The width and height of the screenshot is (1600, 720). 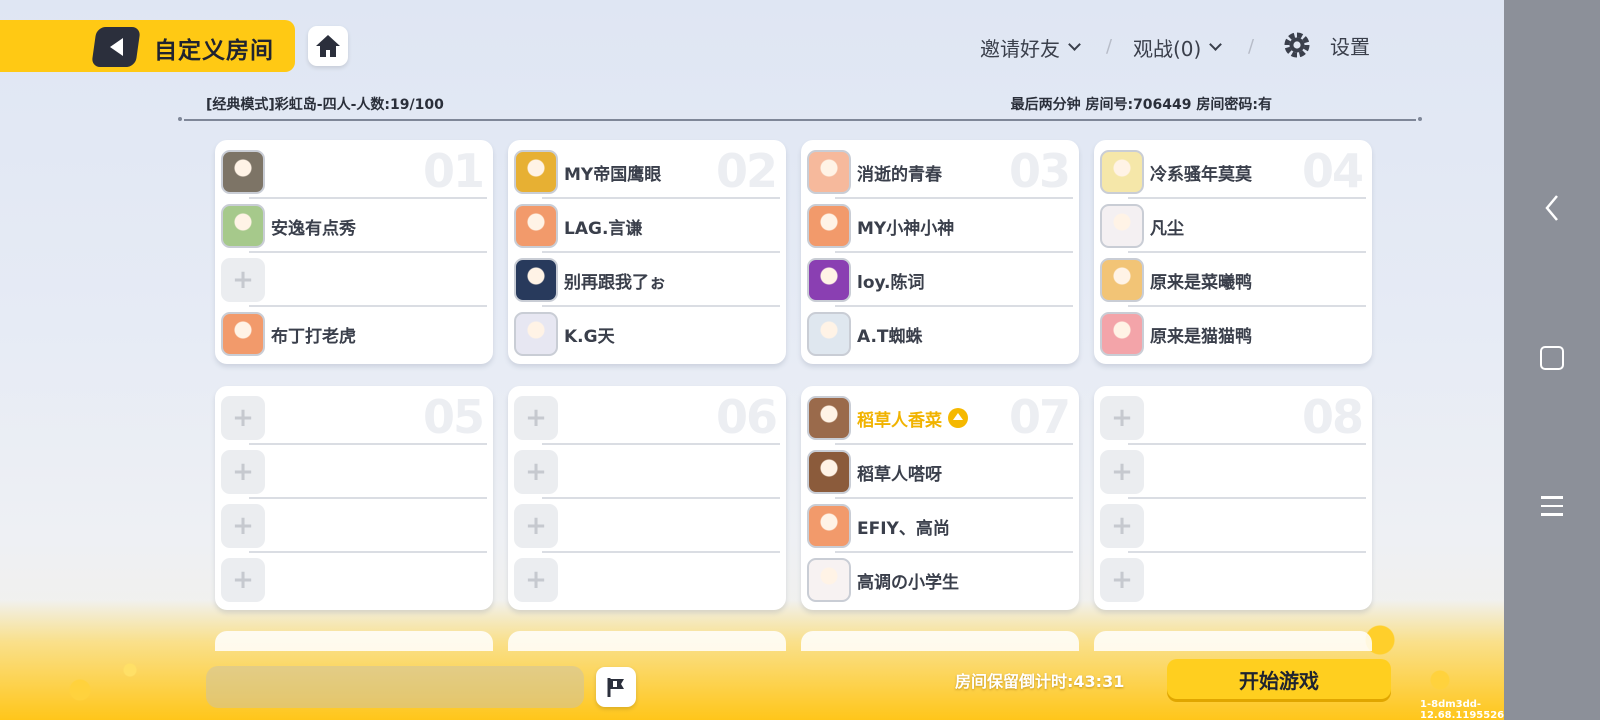 I want to click on player-slot: 稻草人香菜, so click(x=940, y=418).